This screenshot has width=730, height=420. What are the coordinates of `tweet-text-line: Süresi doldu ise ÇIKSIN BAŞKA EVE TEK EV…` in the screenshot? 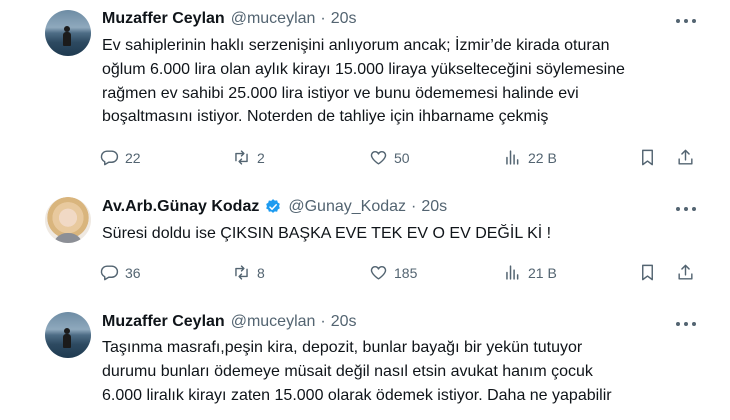 It's located at (327, 233).